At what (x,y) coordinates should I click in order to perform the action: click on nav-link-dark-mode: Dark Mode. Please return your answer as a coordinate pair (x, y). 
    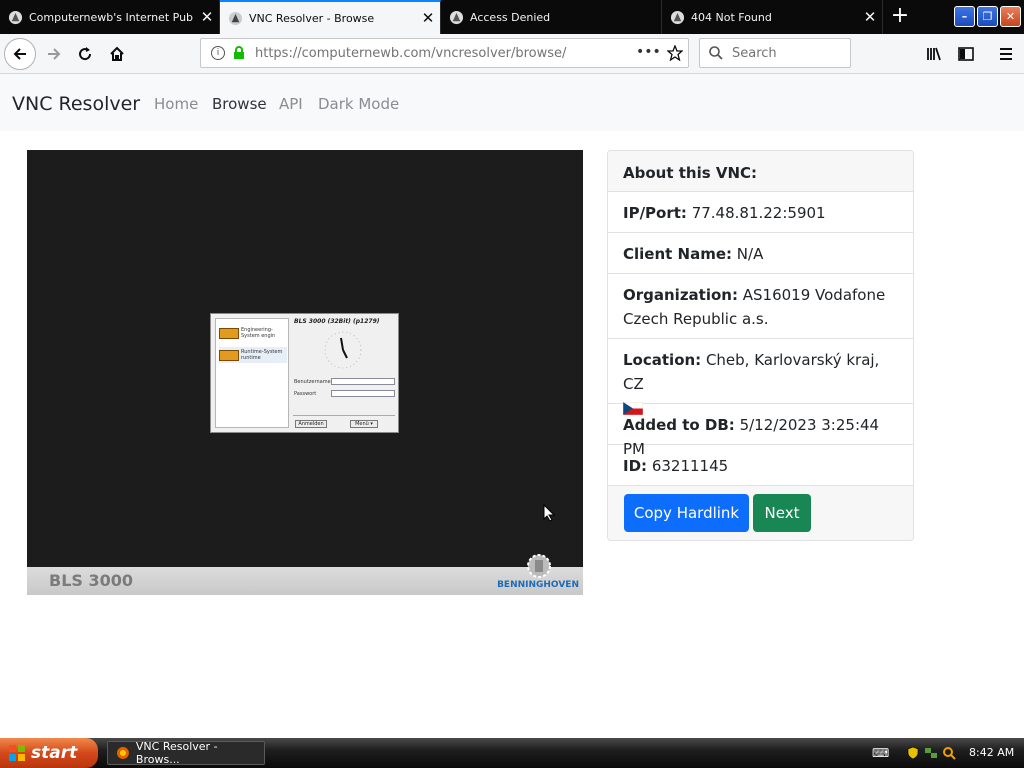
    Looking at the image, I should click on (358, 104).